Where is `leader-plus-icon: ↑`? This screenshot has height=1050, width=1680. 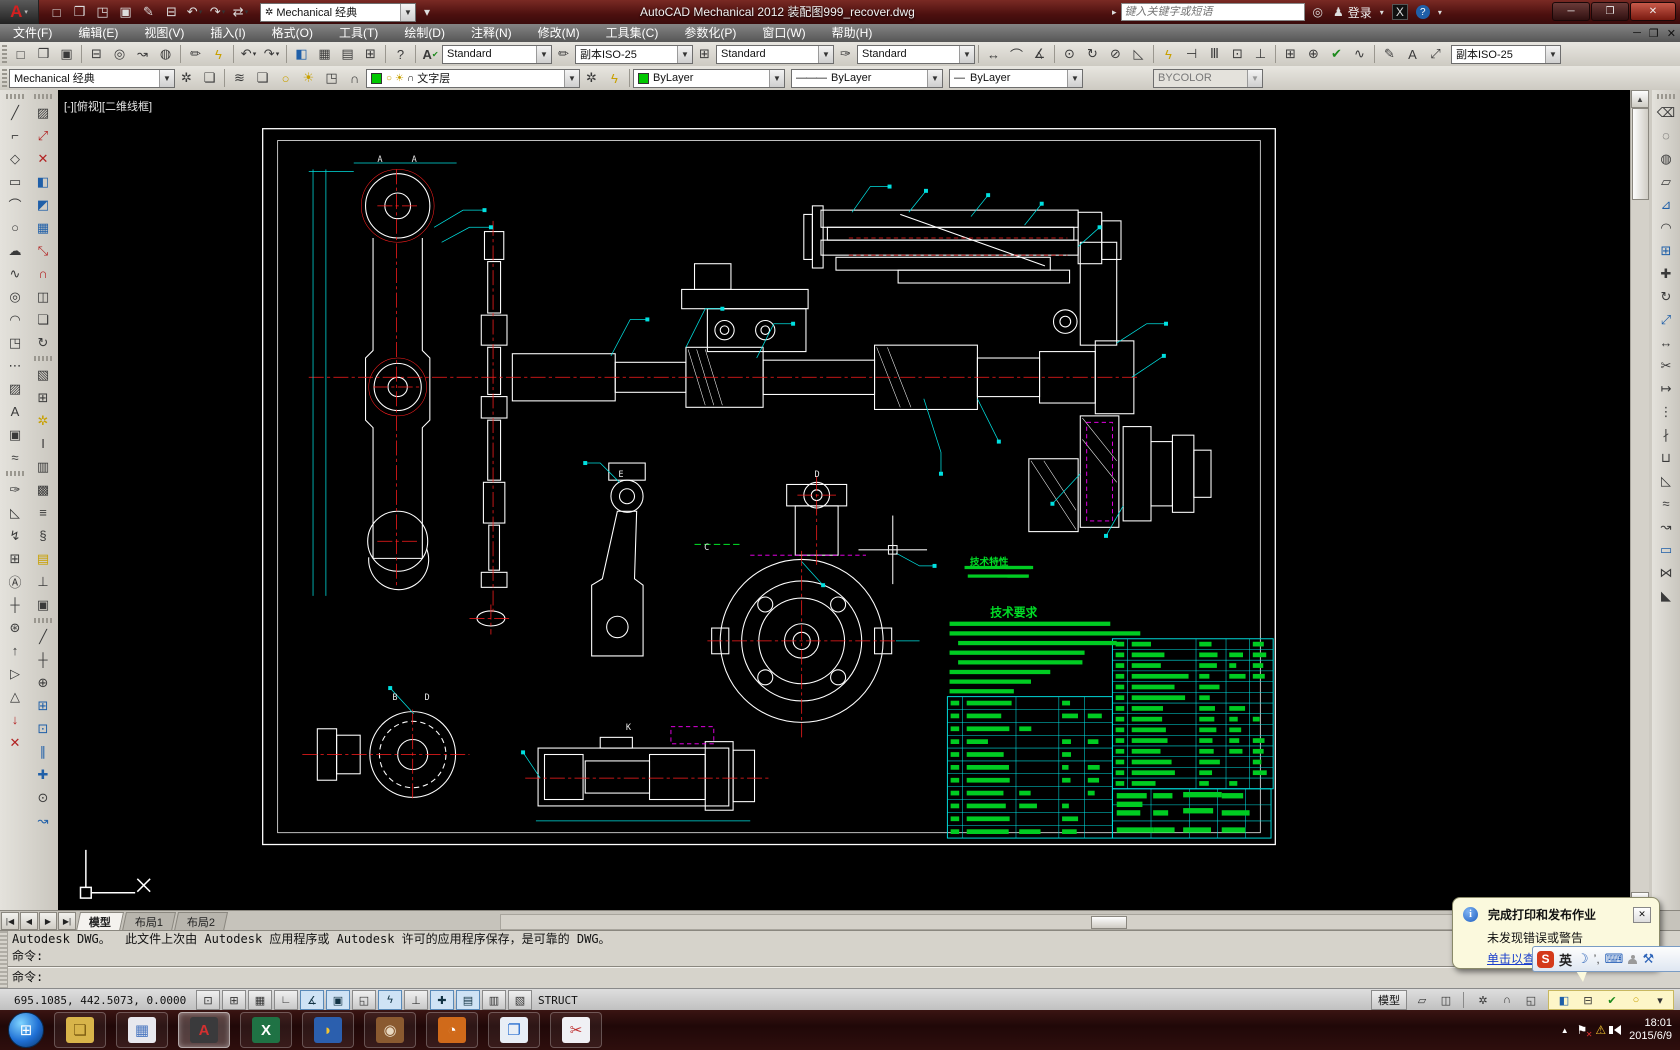 leader-plus-icon: ↑ is located at coordinates (15, 650).